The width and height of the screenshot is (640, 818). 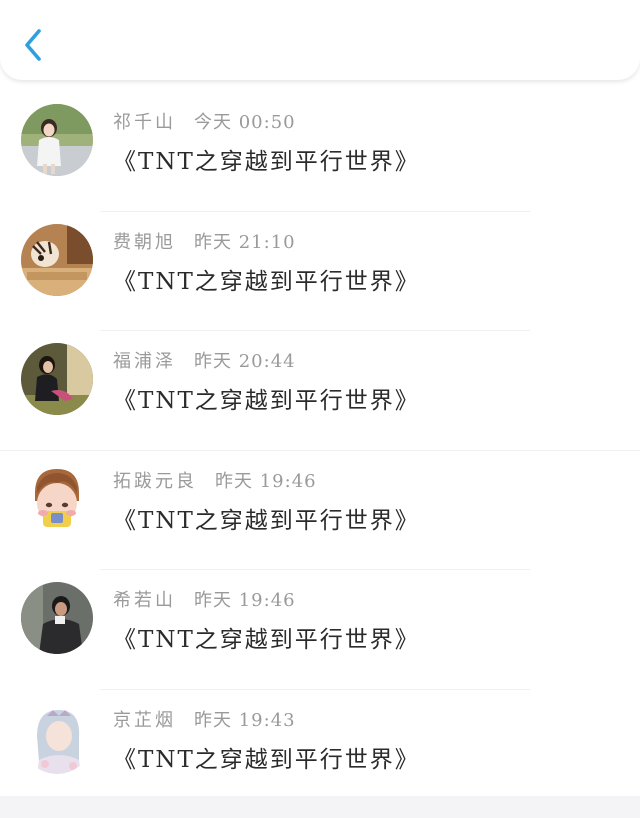 I want to click on sender-name: 京芷烟, so click(x=144, y=720).